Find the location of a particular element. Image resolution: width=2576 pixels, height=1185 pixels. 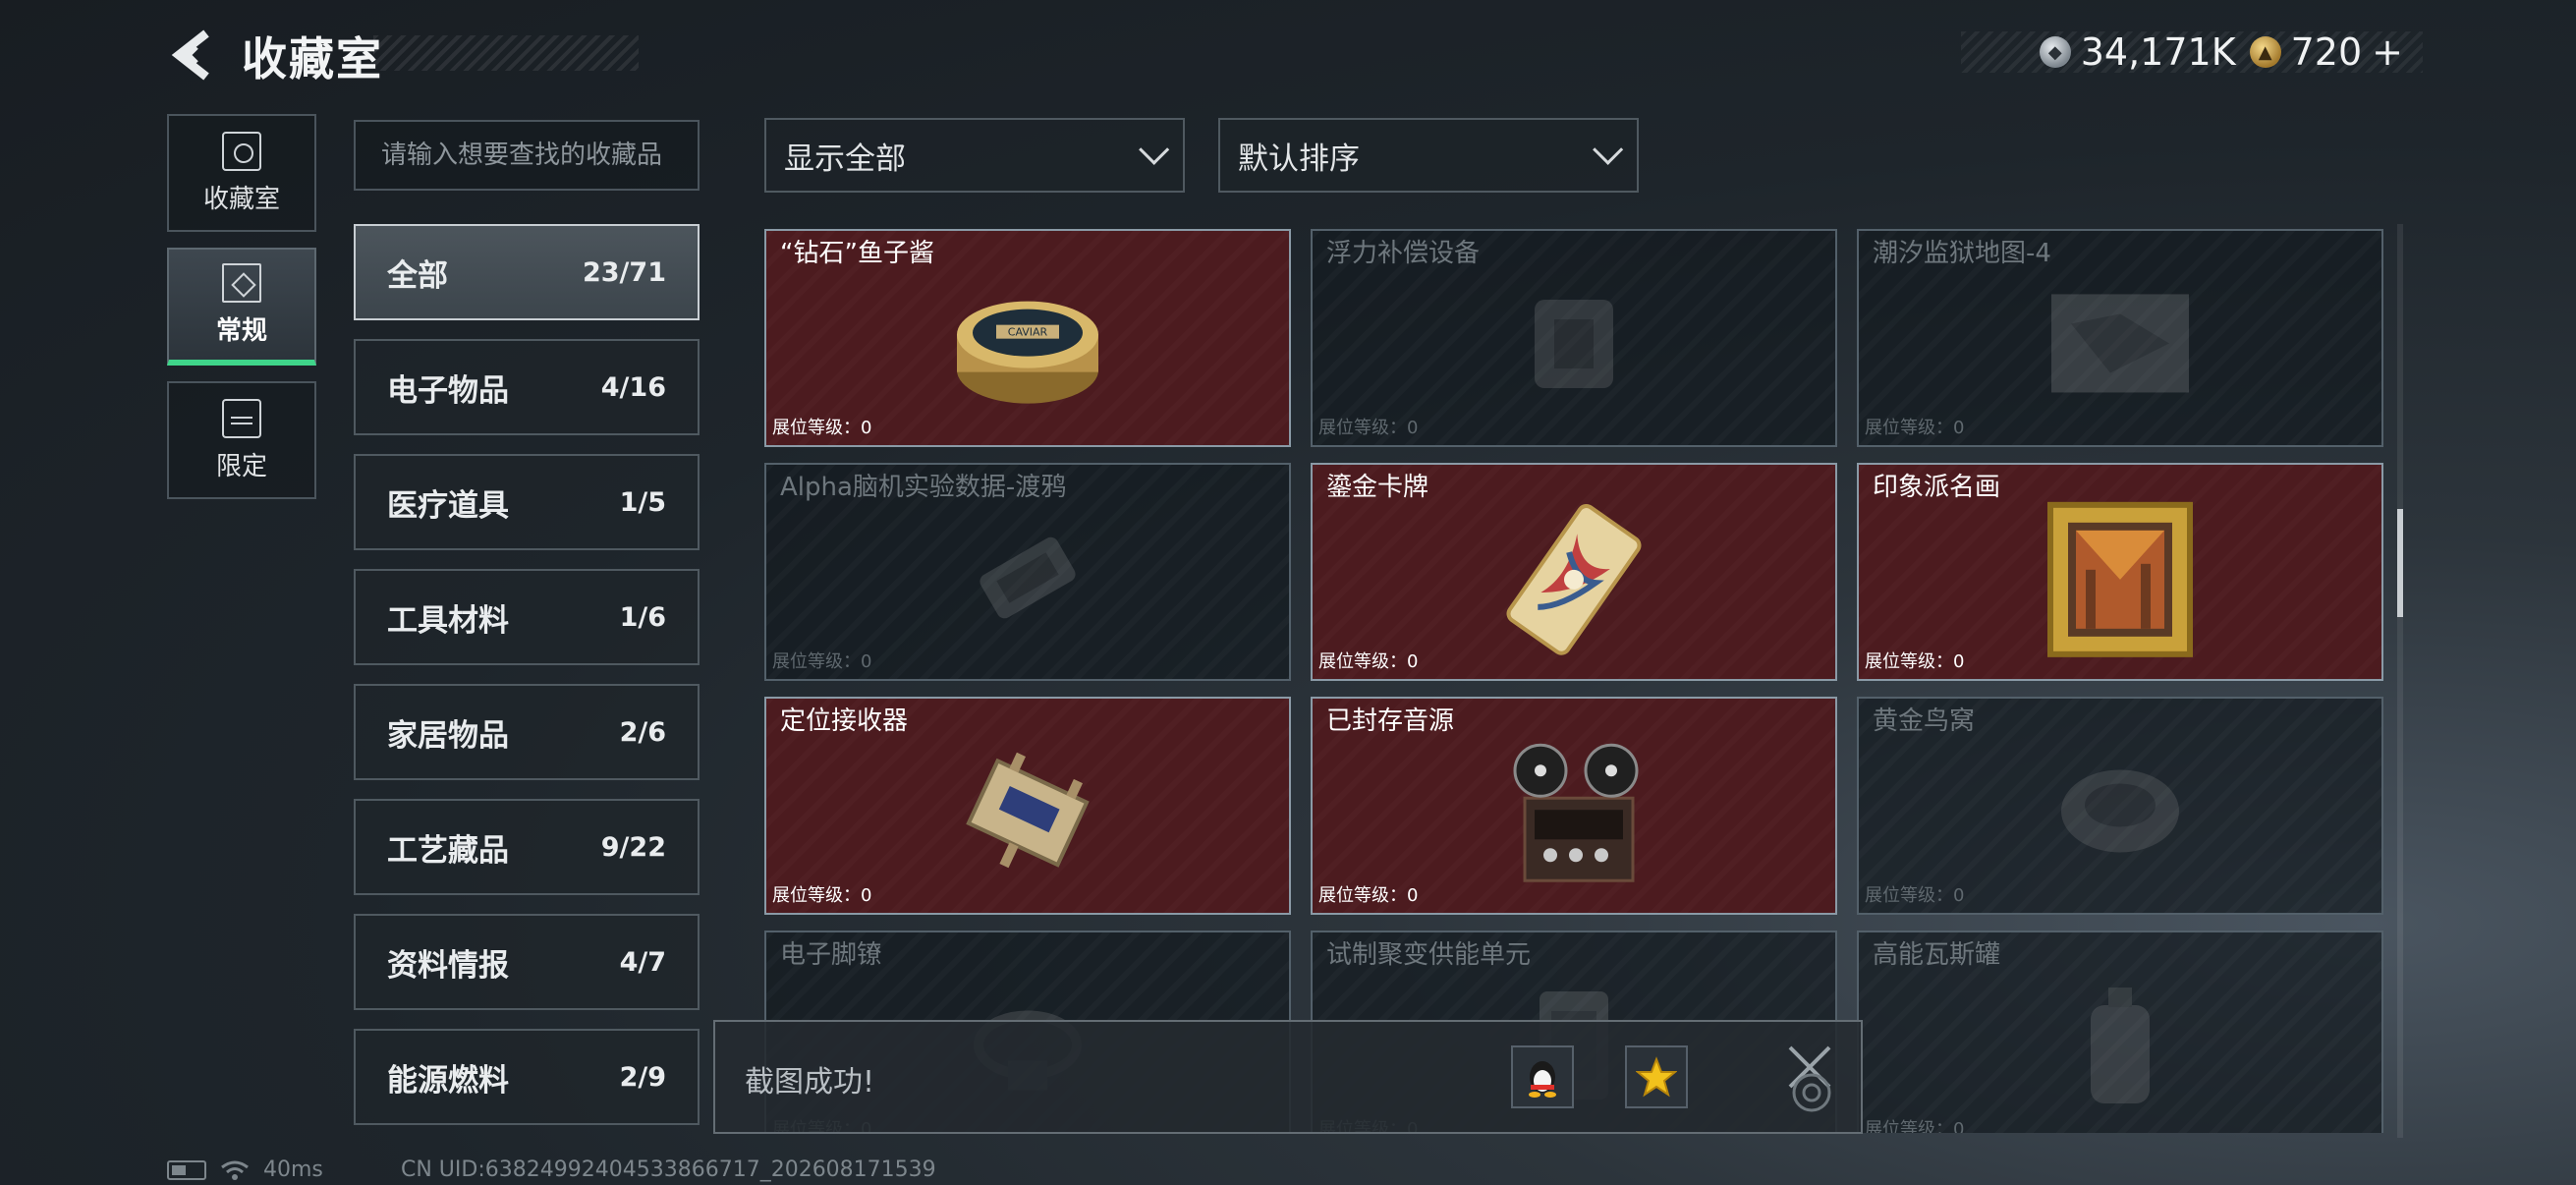

toast-close-button is located at coordinates (1811, 1077).